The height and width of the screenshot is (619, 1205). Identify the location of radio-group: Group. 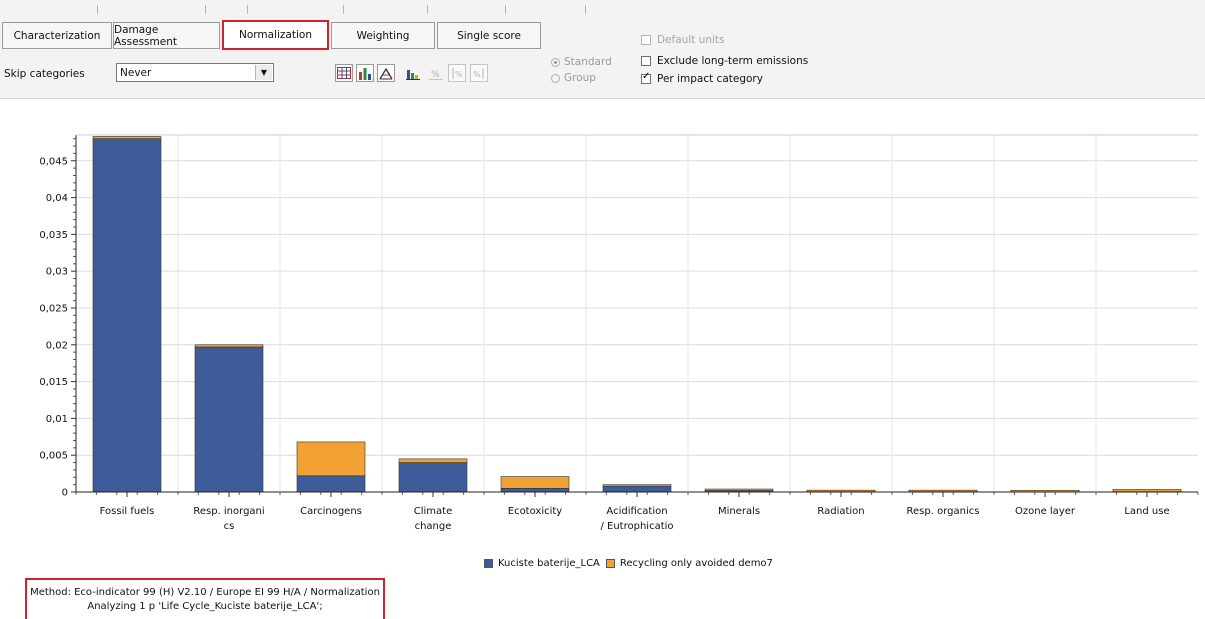
(573, 78).